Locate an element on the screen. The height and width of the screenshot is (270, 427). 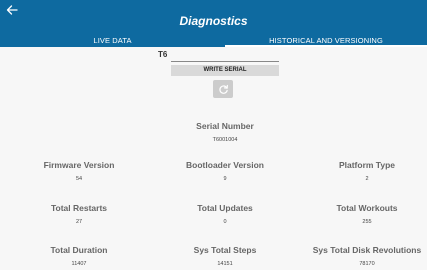
total-workouts-stat: Total Workouts 255 is located at coordinates (367, 214).